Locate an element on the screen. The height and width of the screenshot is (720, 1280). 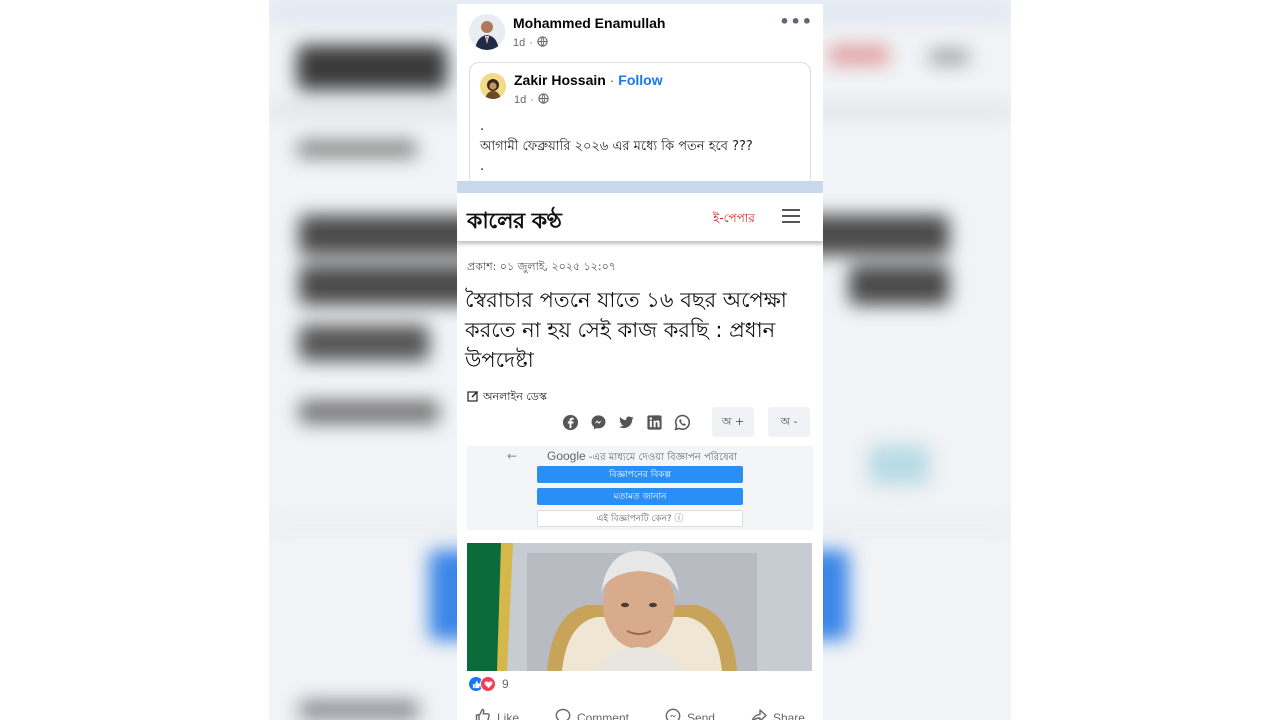
post-meta: 1d · is located at coordinates (530, 43).